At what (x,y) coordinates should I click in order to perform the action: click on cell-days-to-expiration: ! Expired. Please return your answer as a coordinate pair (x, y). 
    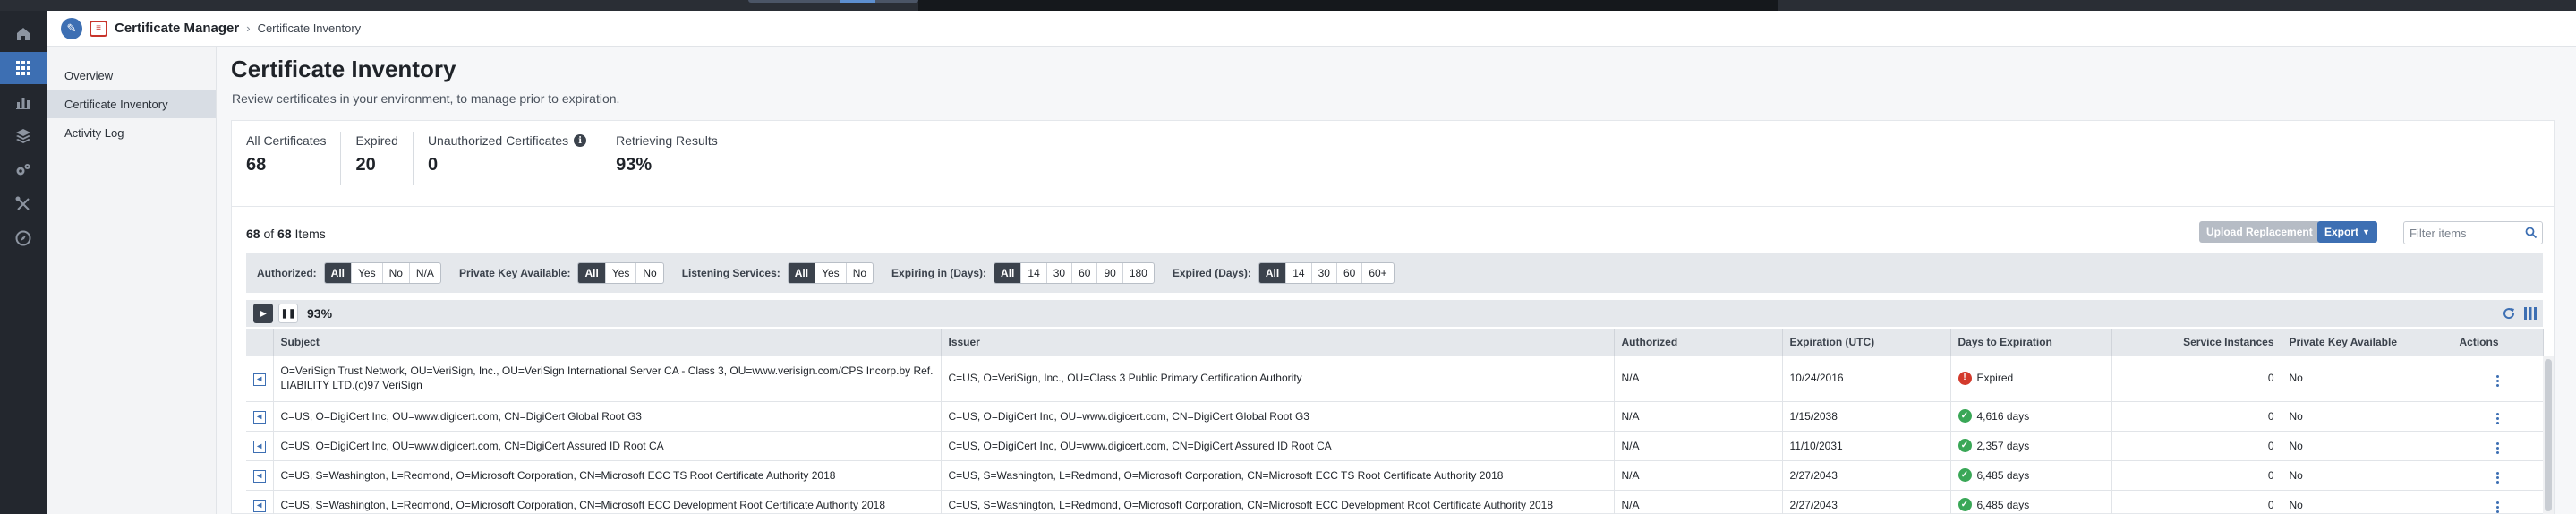
    Looking at the image, I should click on (2031, 379).